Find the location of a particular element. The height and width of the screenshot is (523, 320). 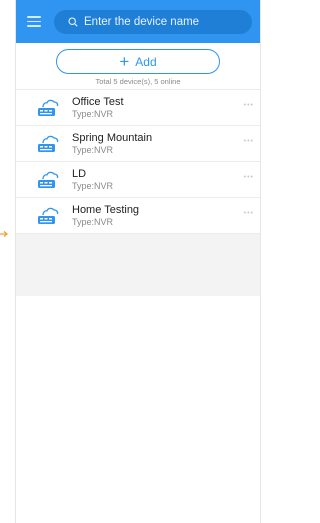

list-item: Spring Mountain Type:NVR ••• is located at coordinates (138, 144).